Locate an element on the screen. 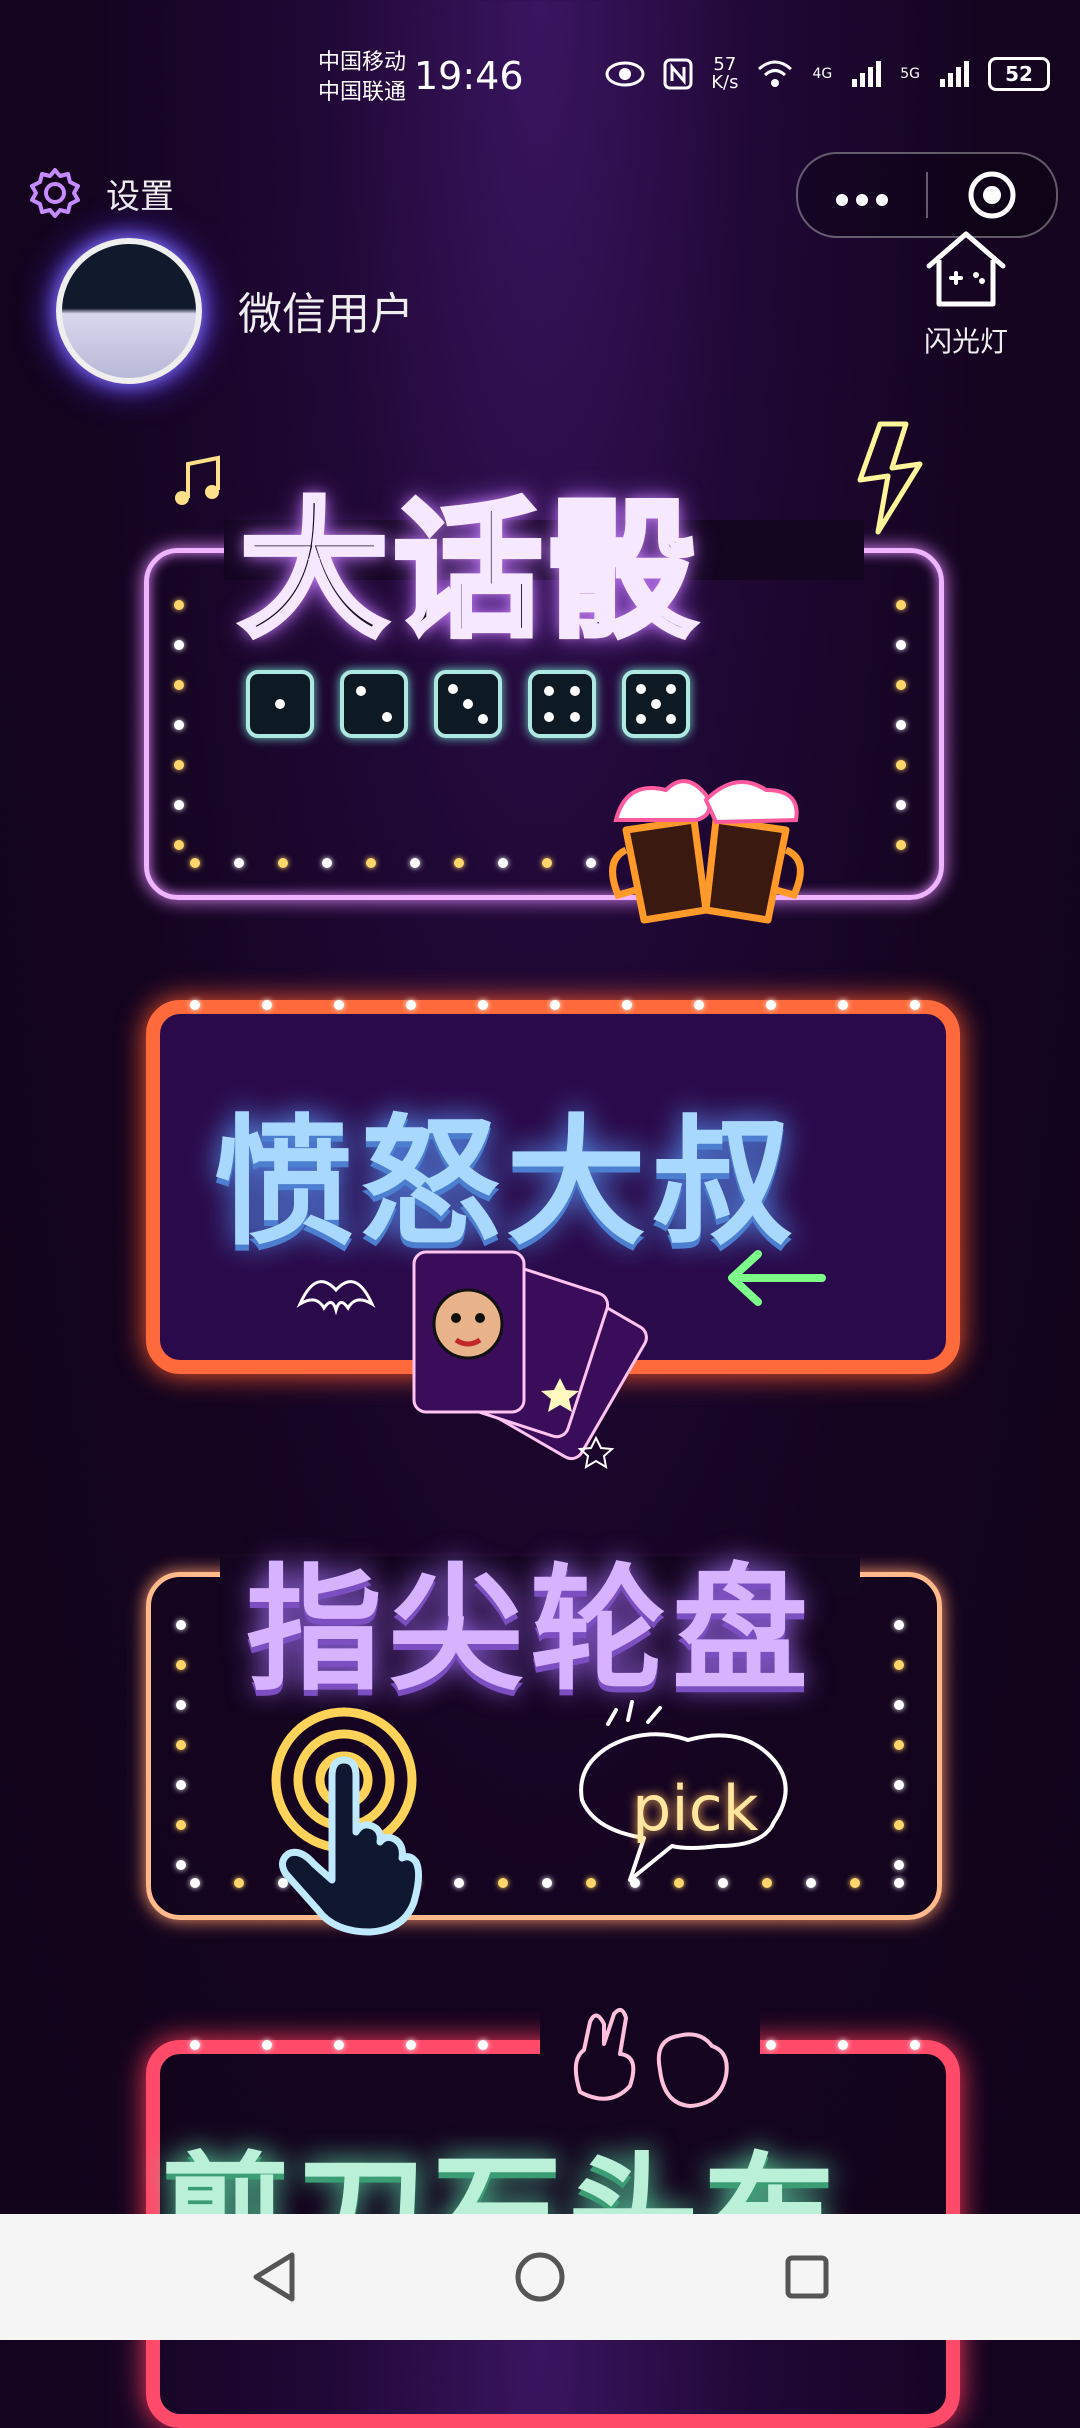  flashlight-label: 闪光灯 is located at coordinates (965, 341).